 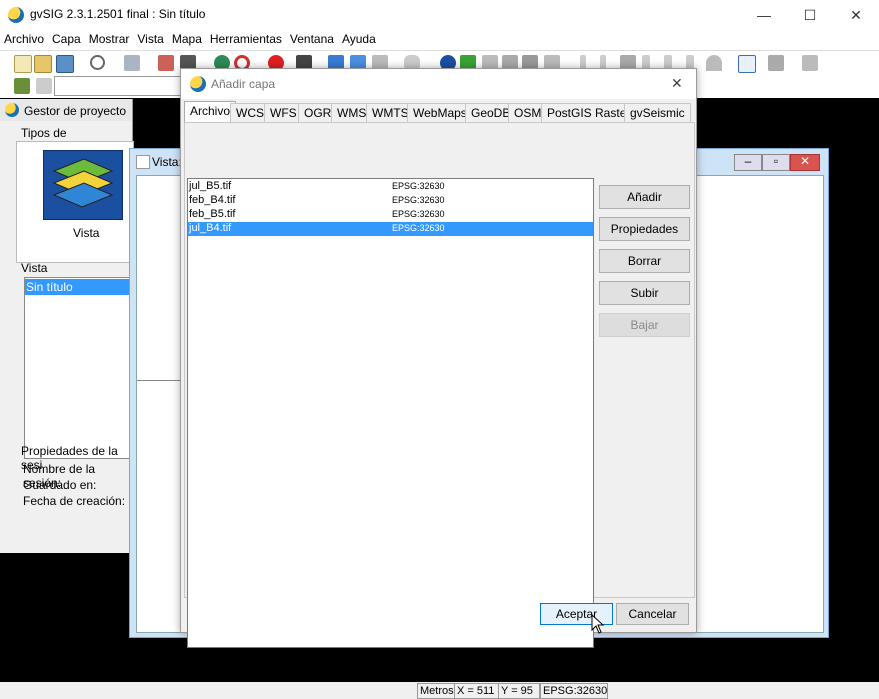 I want to click on file-row: feb_B5.tif EPSG:32630, so click(x=390, y=215).